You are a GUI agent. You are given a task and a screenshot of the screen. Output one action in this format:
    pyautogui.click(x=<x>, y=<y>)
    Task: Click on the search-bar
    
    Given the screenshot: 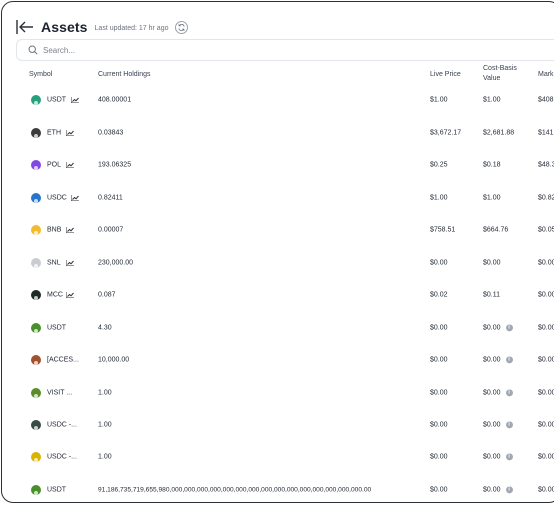 What is the action you would take?
    pyautogui.click(x=285, y=50)
    